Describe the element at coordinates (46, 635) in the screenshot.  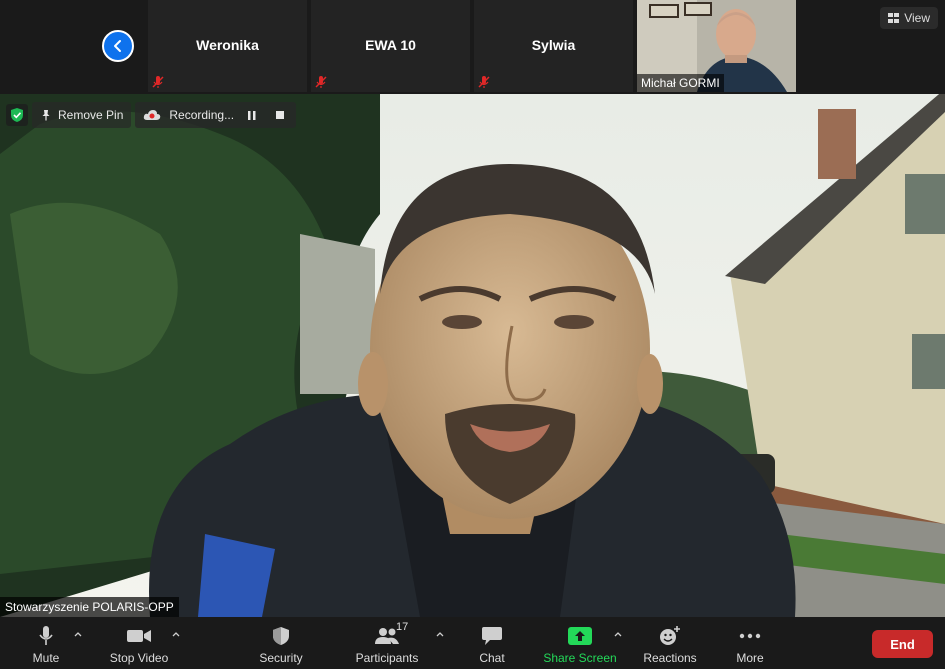
I see `microphone-icon` at that location.